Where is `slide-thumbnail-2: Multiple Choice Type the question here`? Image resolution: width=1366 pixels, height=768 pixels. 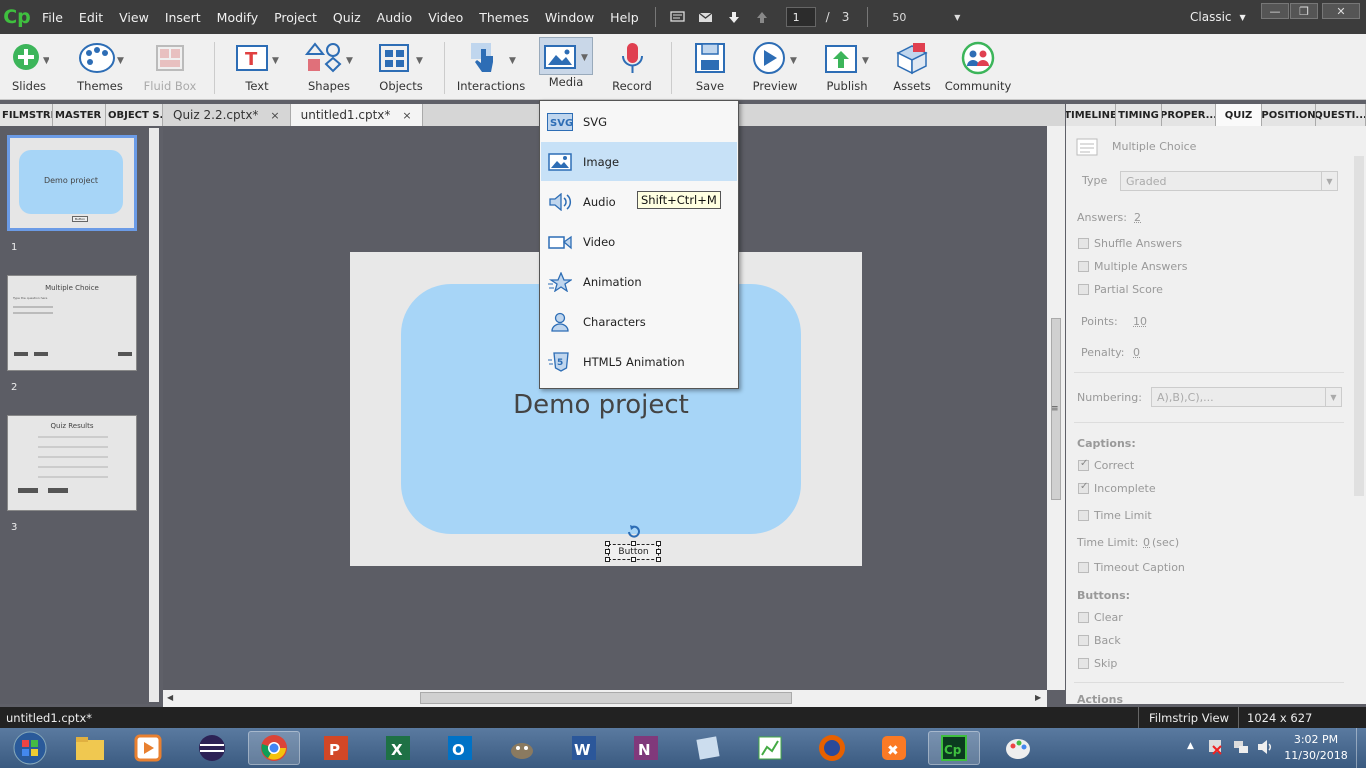
slide-thumbnail-2: Multiple Choice Type the question here is located at coordinates (72, 323).